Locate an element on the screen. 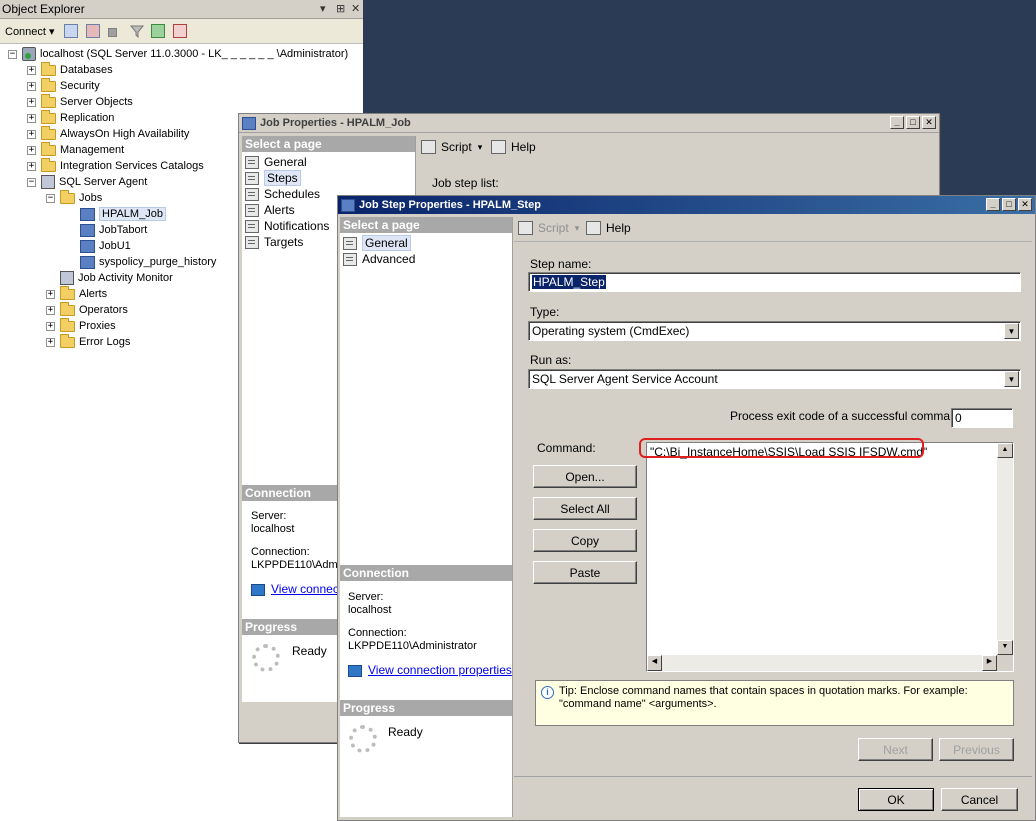 This screenshot has width=1036, height=821. page-alerts: Alerts is located at coordinates (270, 210).